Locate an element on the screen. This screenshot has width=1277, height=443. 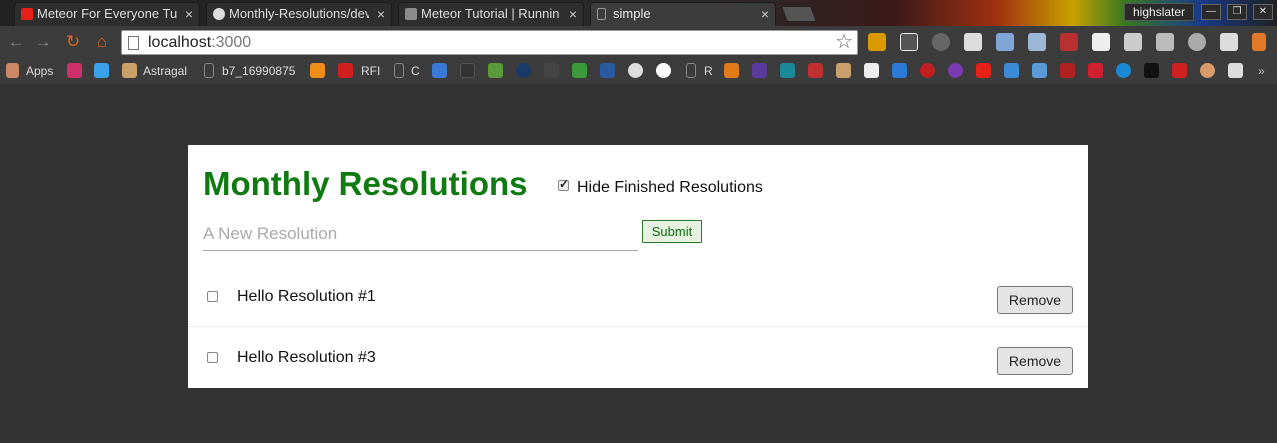
rfi-icon is located at coordinates (345, 70).